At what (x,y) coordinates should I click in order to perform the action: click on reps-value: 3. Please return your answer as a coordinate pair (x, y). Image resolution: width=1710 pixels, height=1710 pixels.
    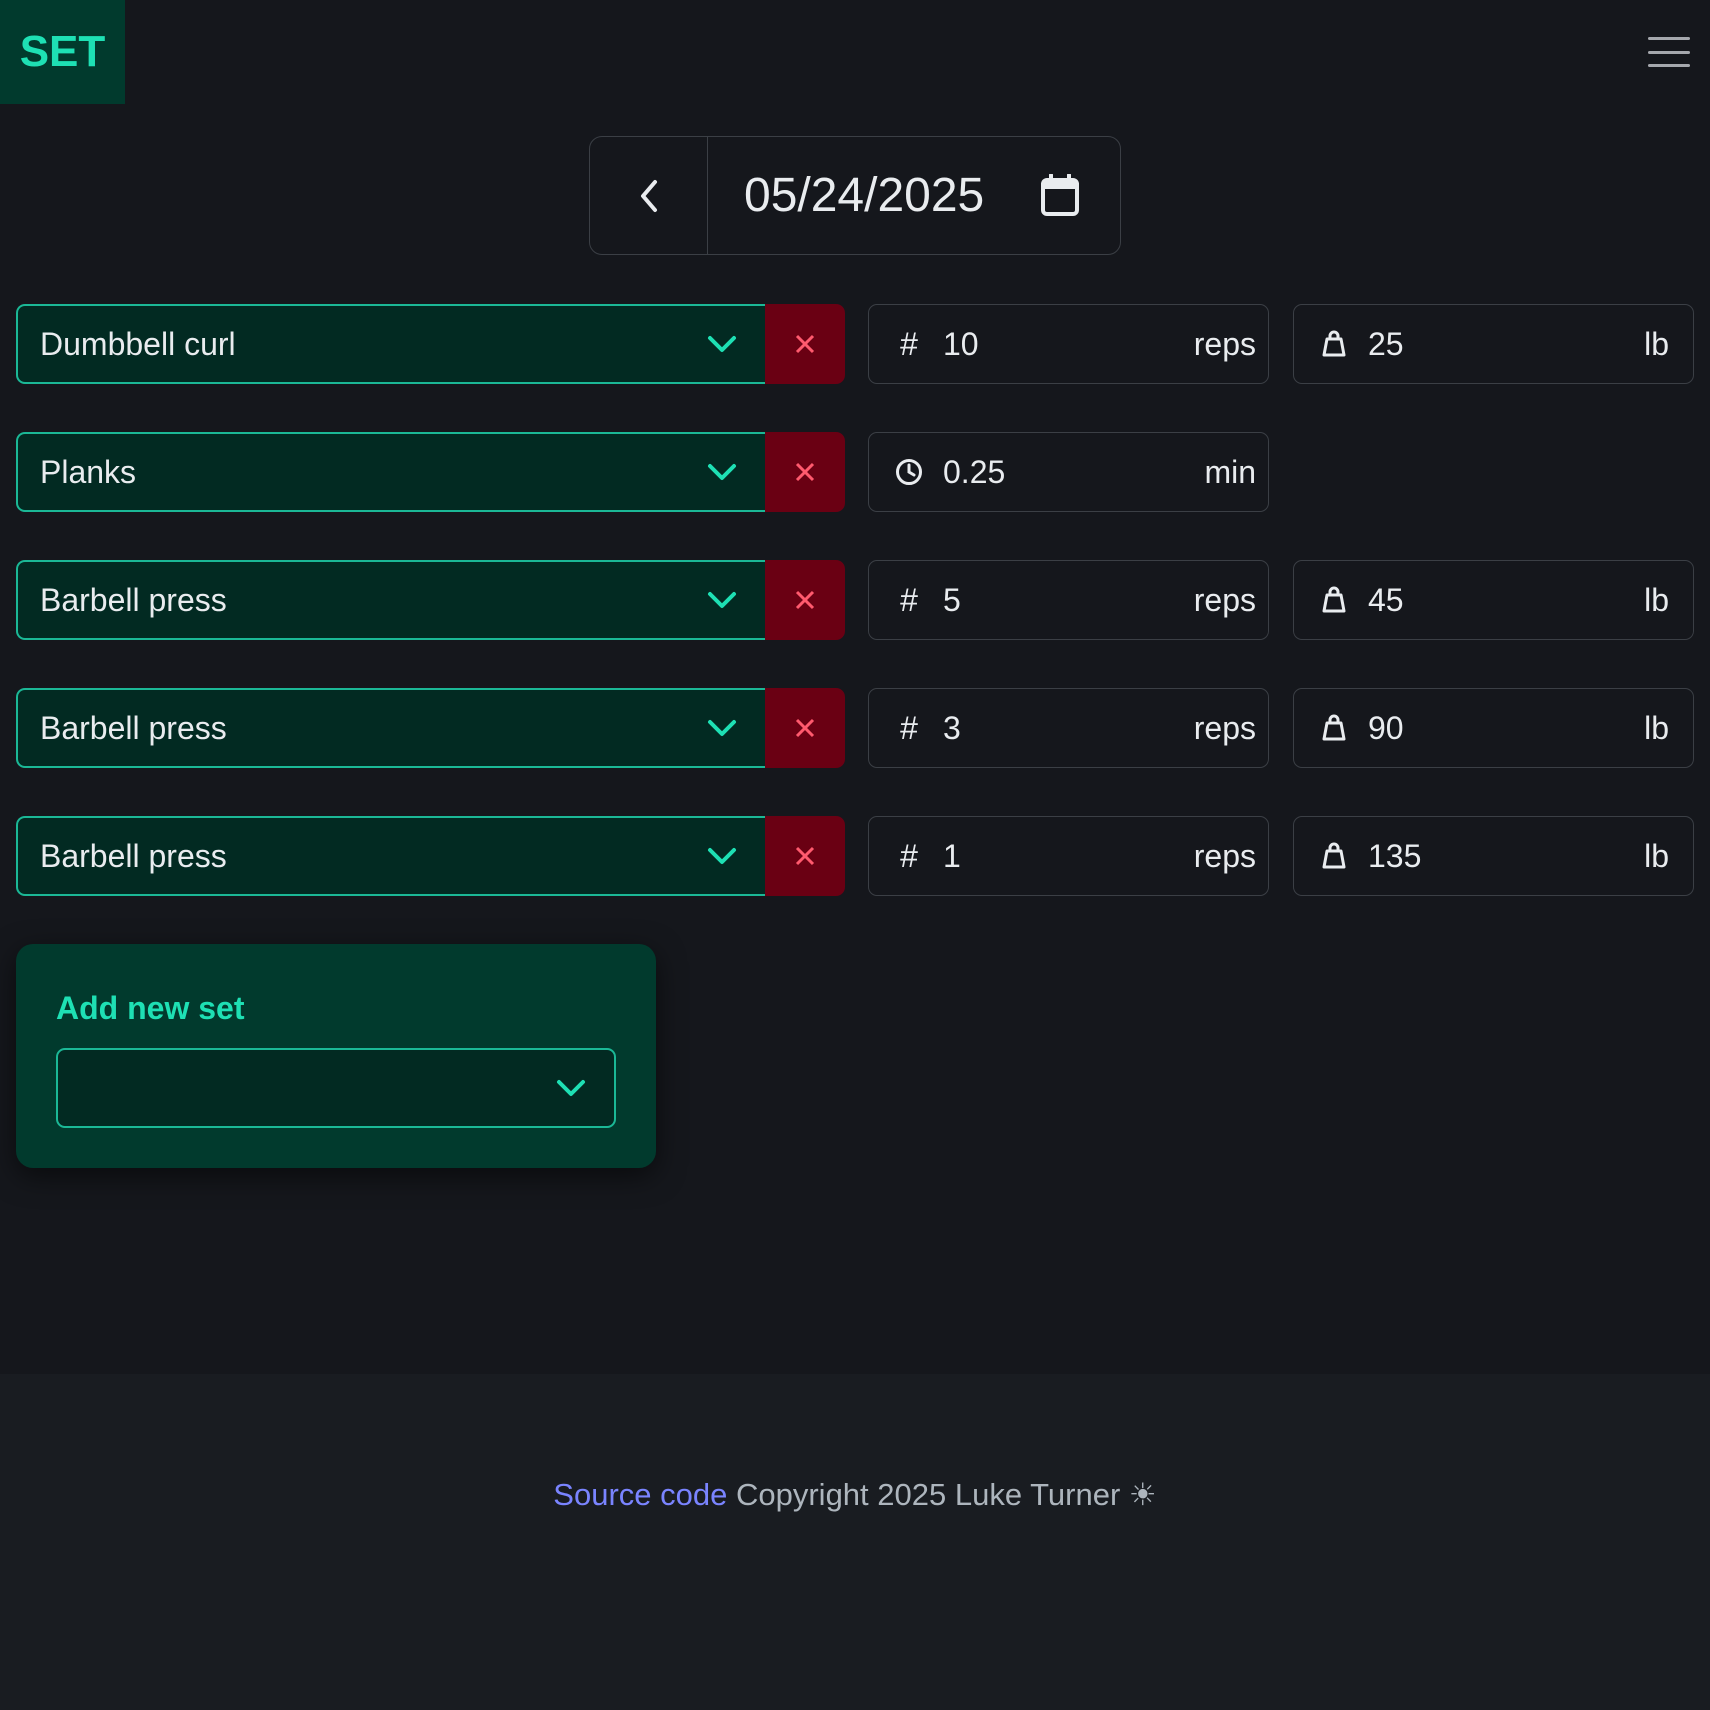
    Looking at the image, I should click on (952, 727).